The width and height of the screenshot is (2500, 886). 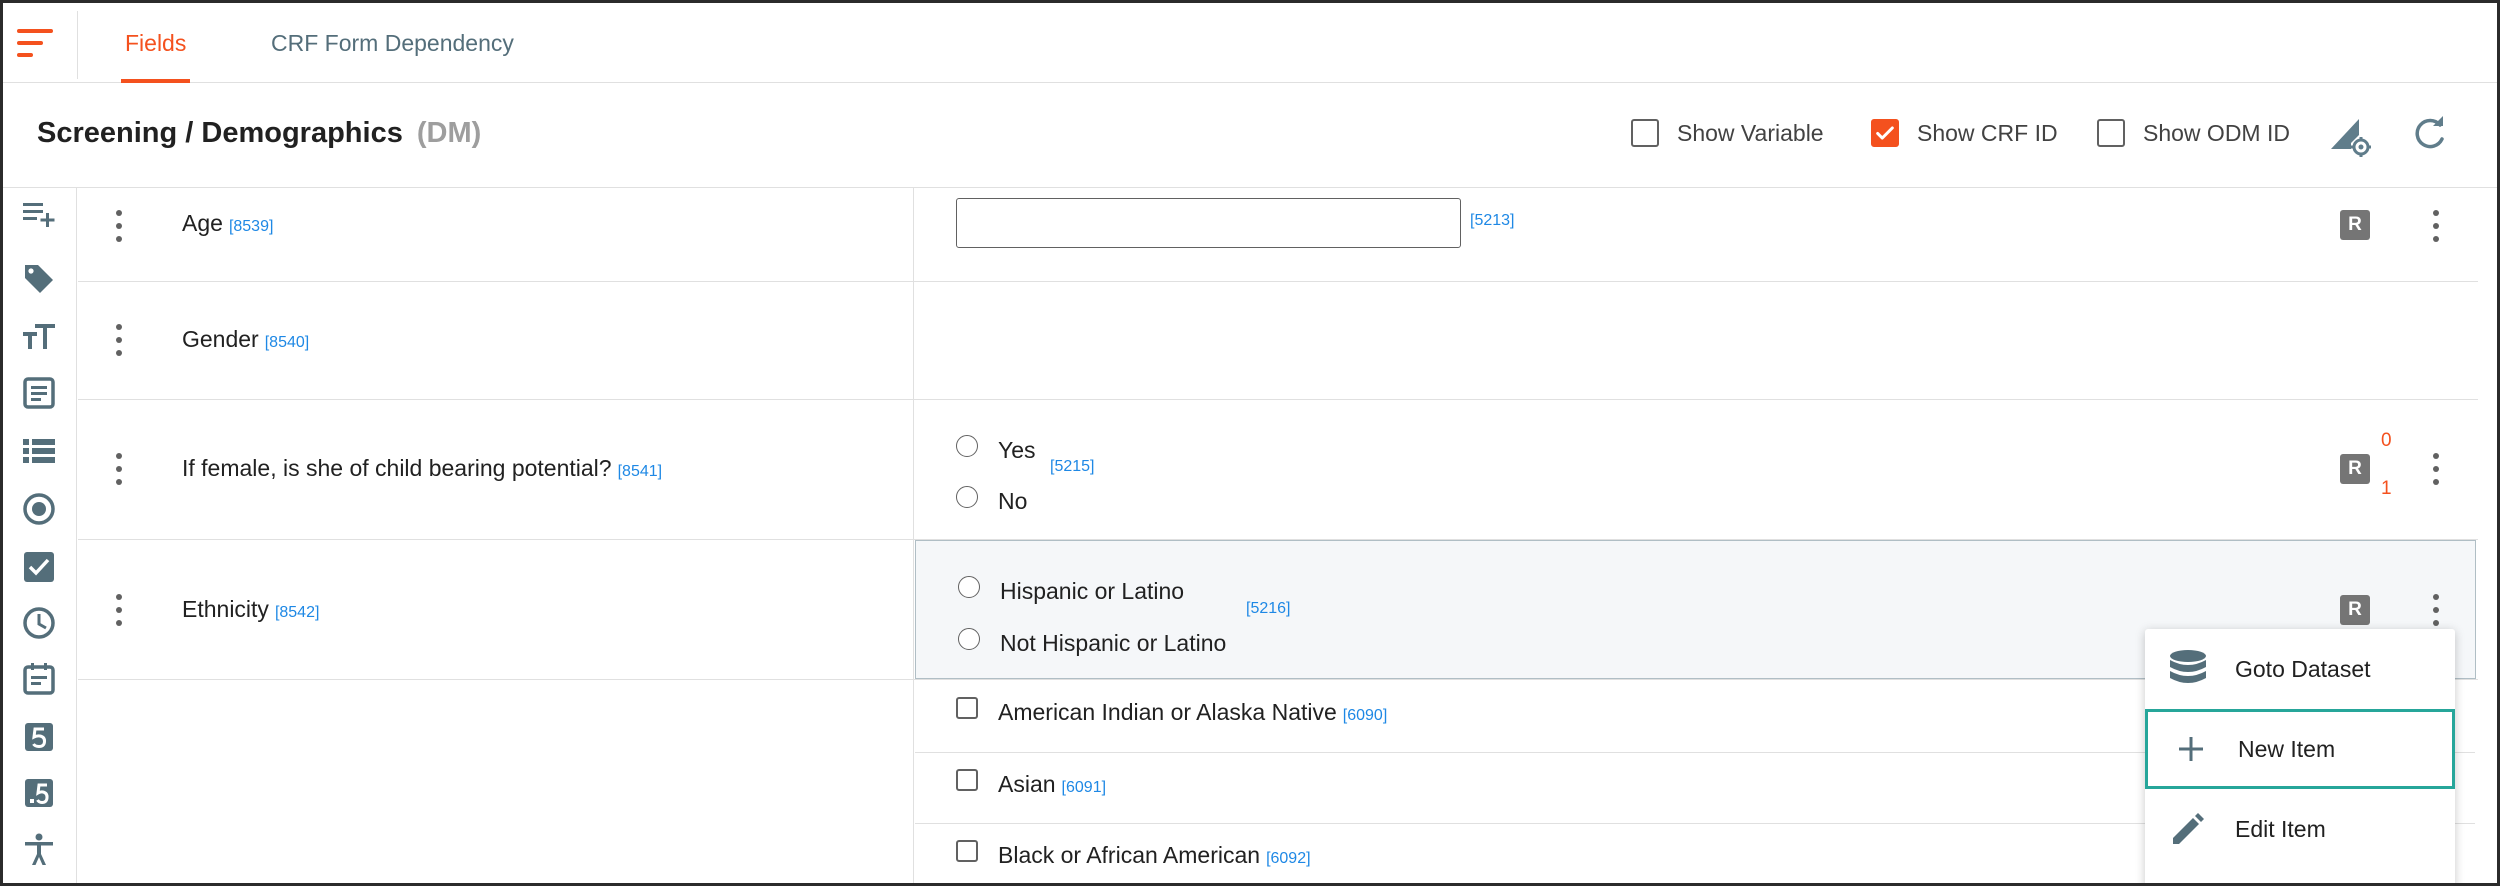 I want to click on checkbox-black-african-american, so click(x=967, y=851).